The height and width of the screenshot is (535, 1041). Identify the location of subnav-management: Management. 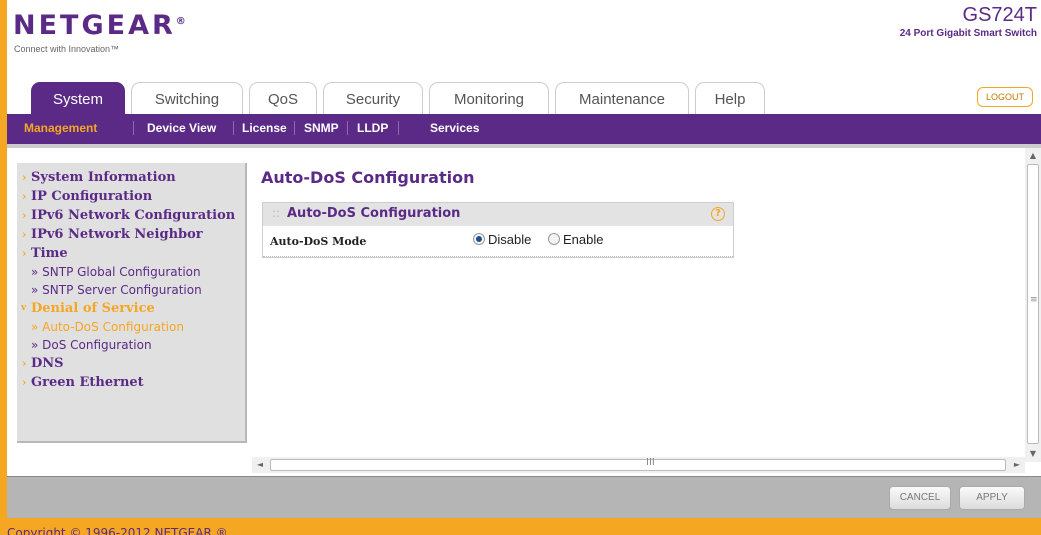
(60, 128).